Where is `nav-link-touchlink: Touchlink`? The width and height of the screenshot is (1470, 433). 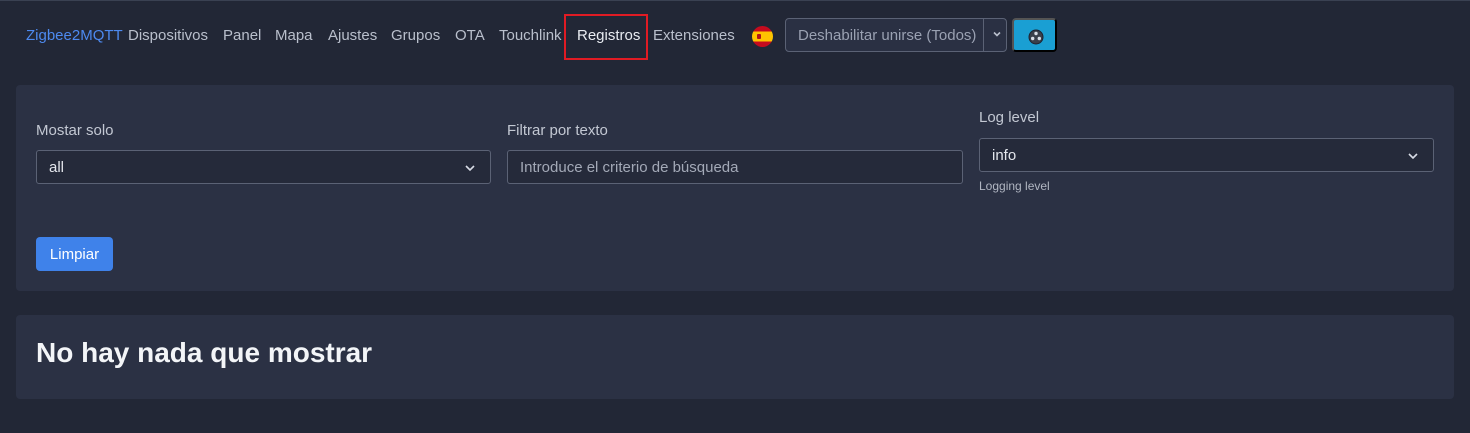 nav-link-touchlink: Touchlink is located at coordinates (530, 35).